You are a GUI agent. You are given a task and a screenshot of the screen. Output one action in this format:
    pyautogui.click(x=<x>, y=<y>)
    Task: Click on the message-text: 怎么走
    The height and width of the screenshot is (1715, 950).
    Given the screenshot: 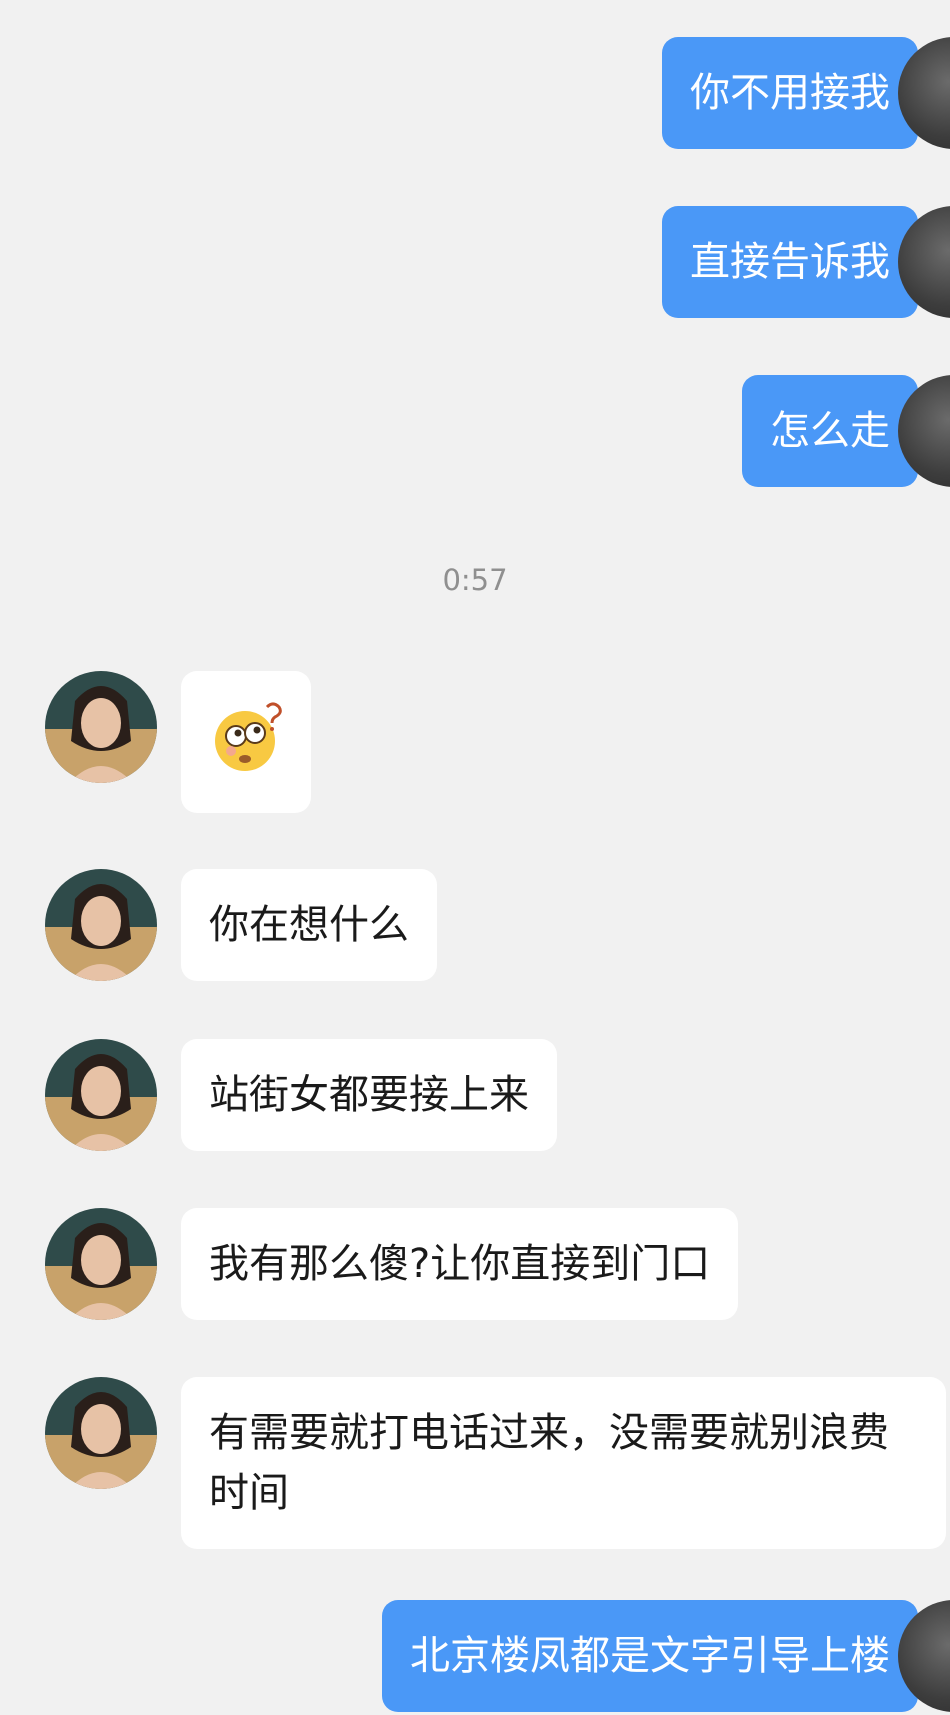 What is the action you would take?
    pyautogui.click(x=830, y=431)
    